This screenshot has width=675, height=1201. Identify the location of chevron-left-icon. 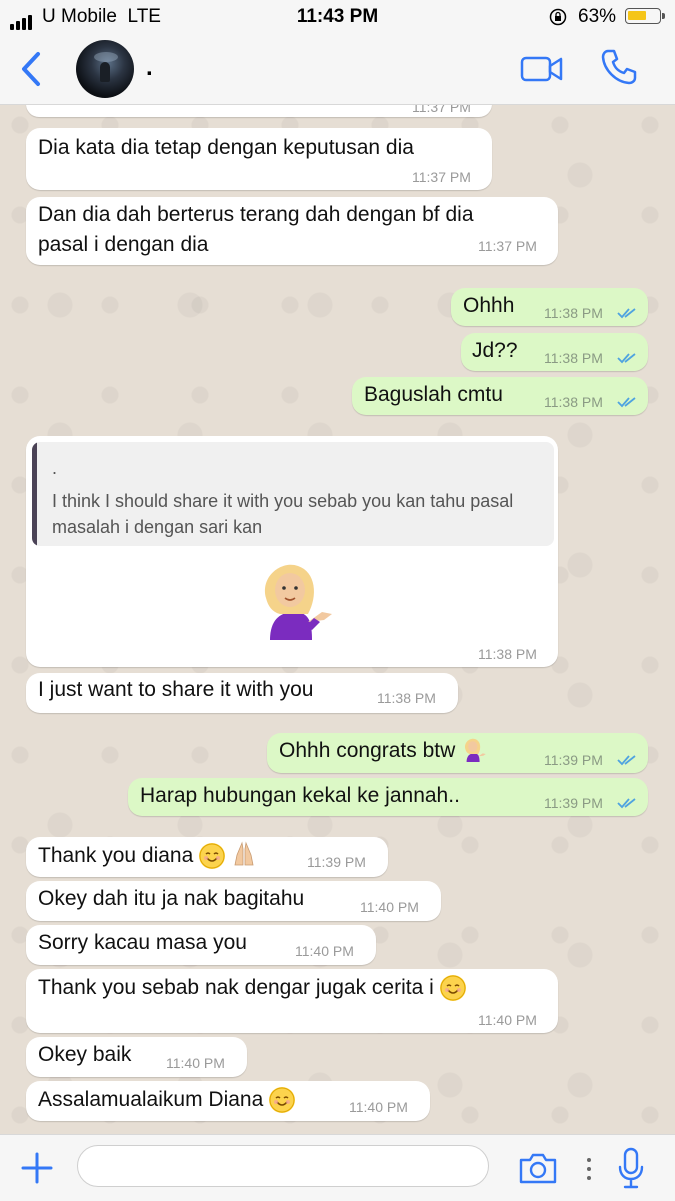
(31, 69).